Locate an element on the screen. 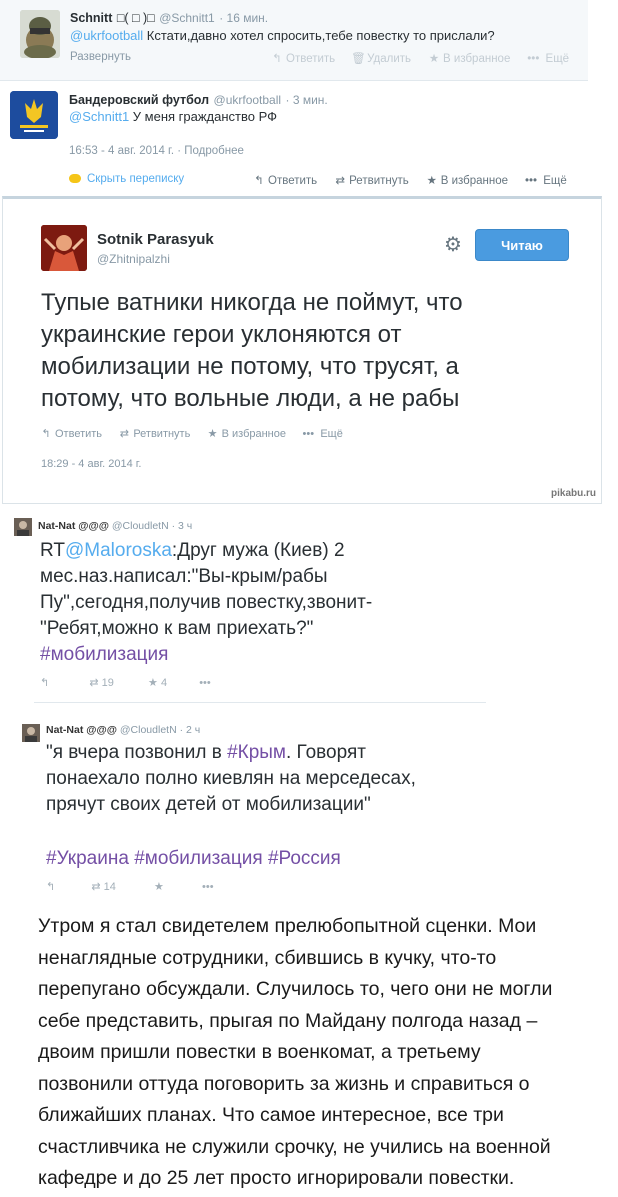 The height and width of the screenshot is (1197, 618). tweet-time: · 2 ч is located at coordinates (190, 730).